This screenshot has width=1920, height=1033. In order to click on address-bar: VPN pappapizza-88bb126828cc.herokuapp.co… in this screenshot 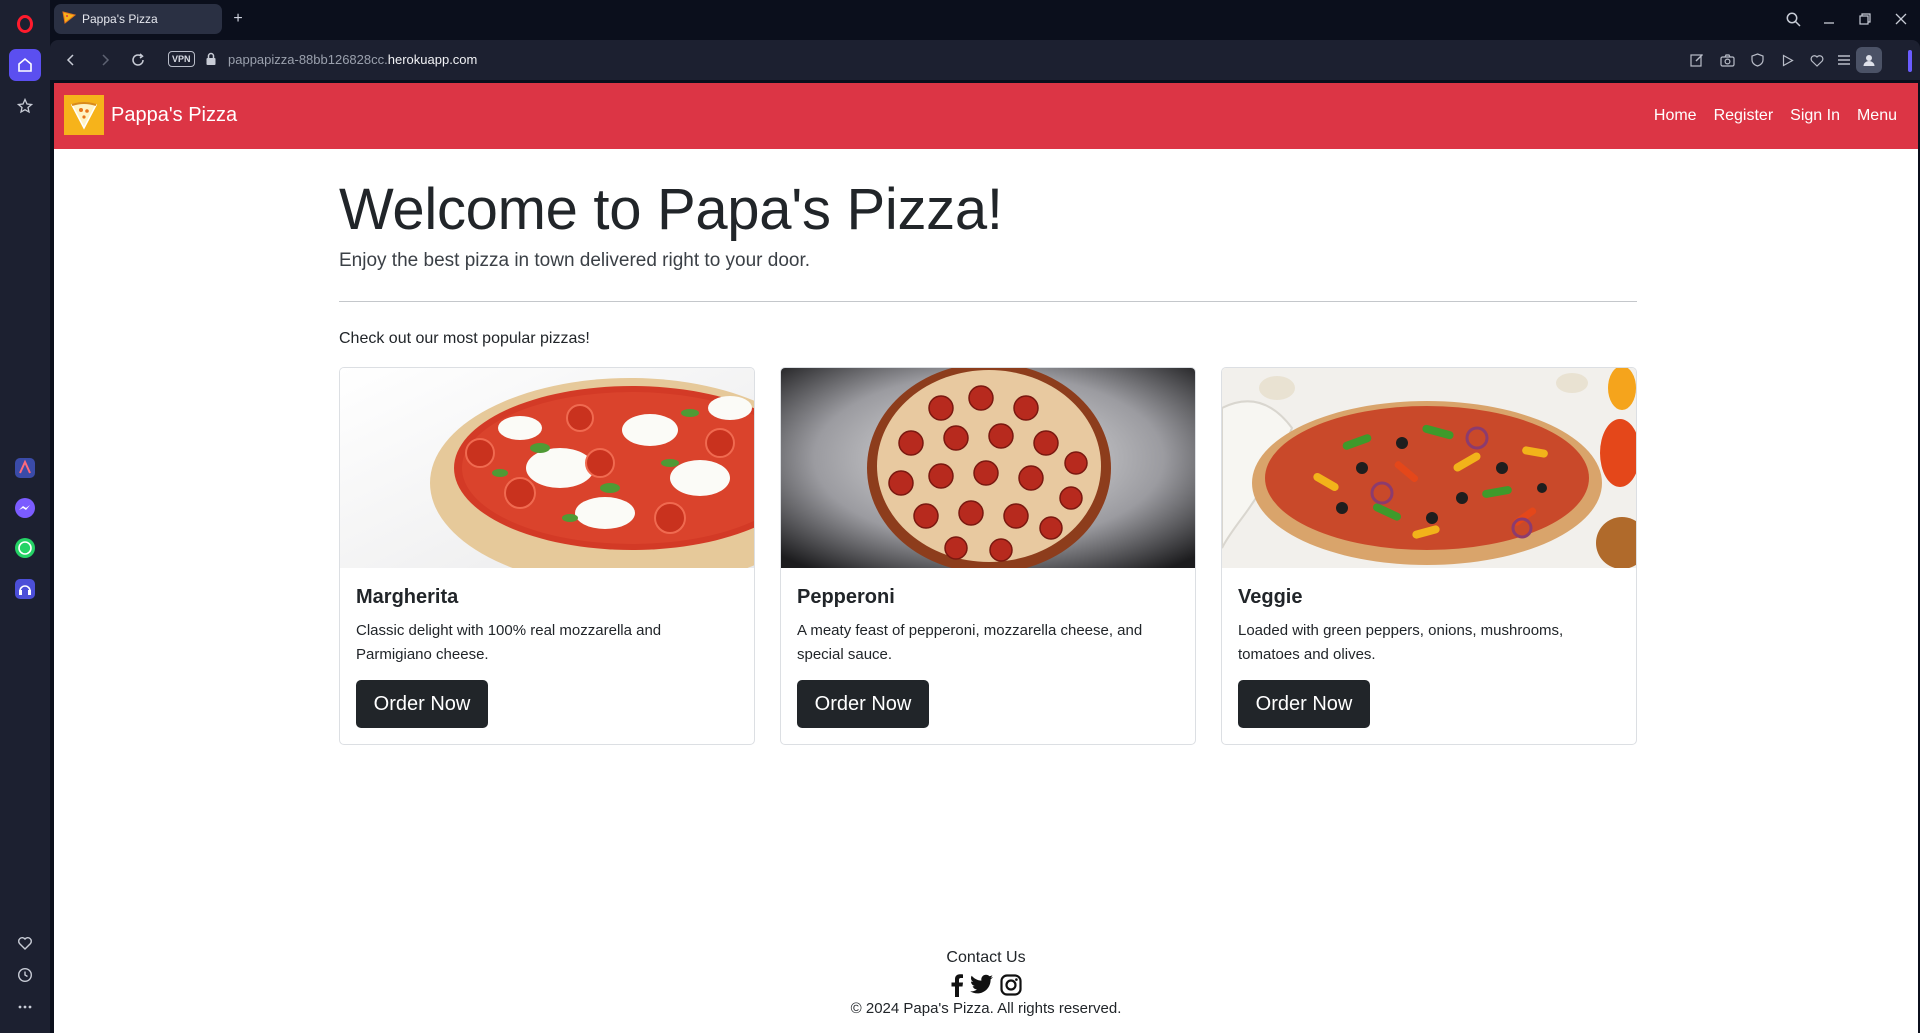, I will do `click(985, 60)`.